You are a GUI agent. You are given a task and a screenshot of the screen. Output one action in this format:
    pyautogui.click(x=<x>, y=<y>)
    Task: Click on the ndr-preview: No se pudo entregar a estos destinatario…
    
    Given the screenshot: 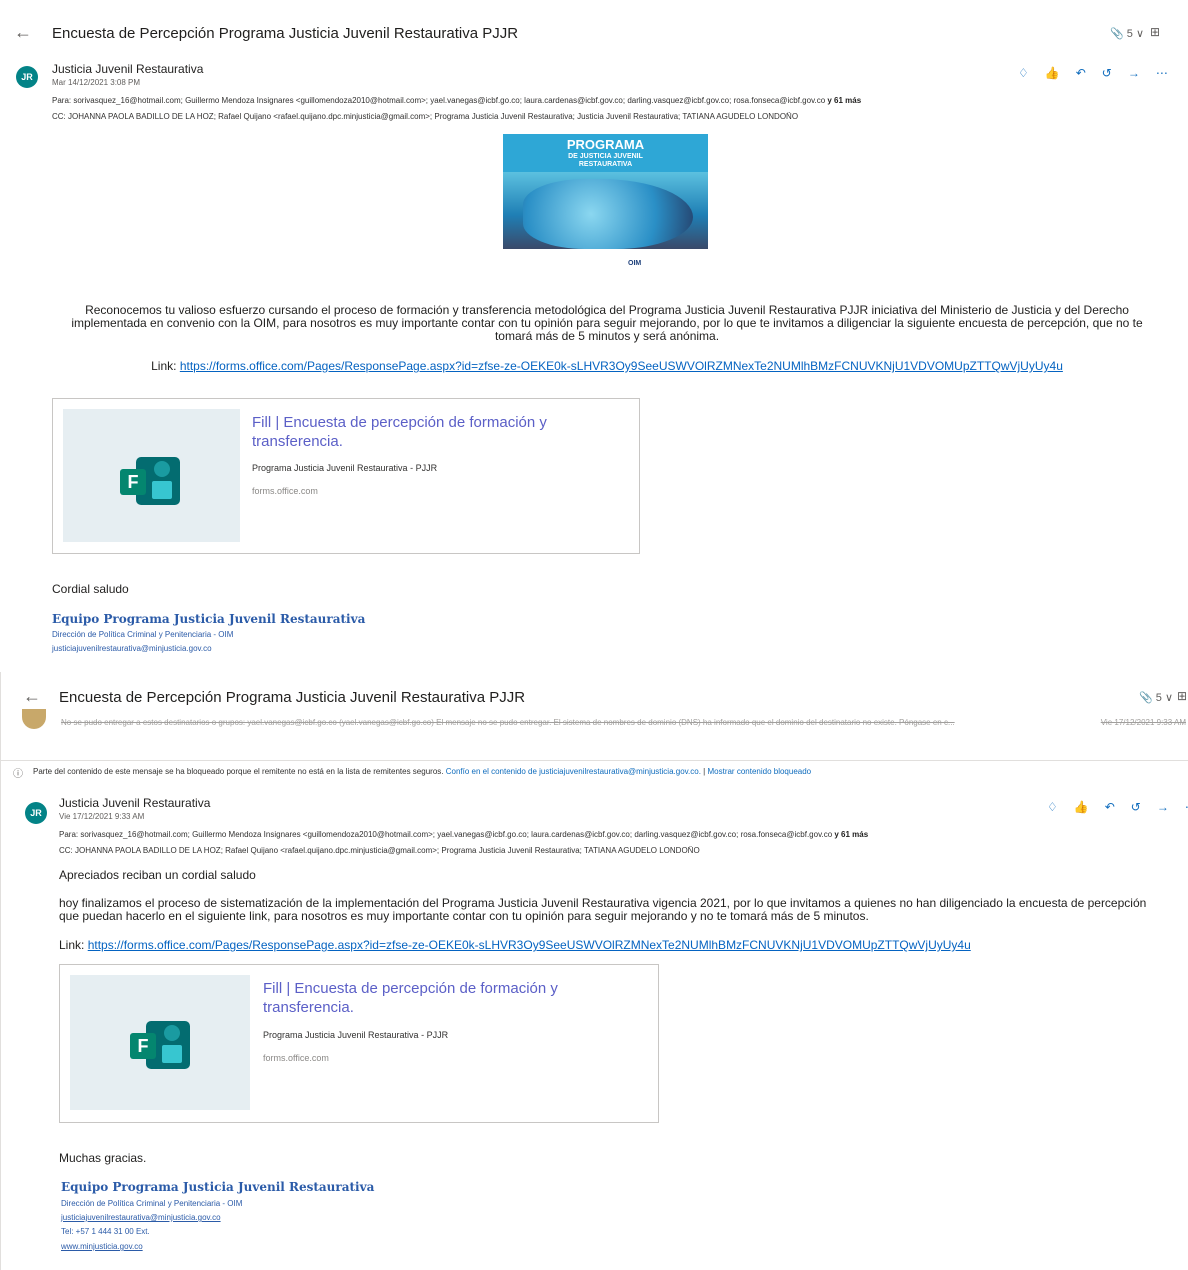 What is the action you would take?
    pyautogui.click(x=556, y=722)
    